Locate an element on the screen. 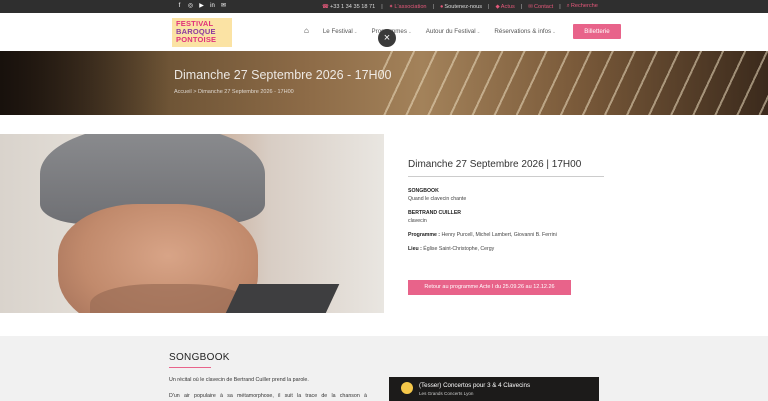 This screenshot has height=401, width=768. newsletter-icon: ✉ is located at coordinates (223, 6).